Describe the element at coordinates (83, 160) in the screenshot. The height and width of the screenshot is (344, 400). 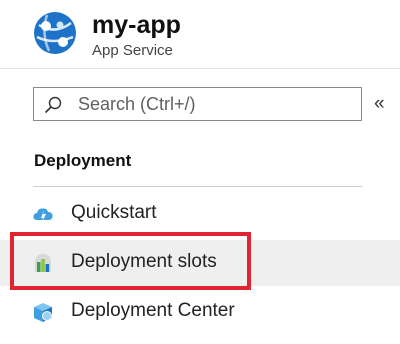
I see `section-heading-deployment: Deployment` at that location.